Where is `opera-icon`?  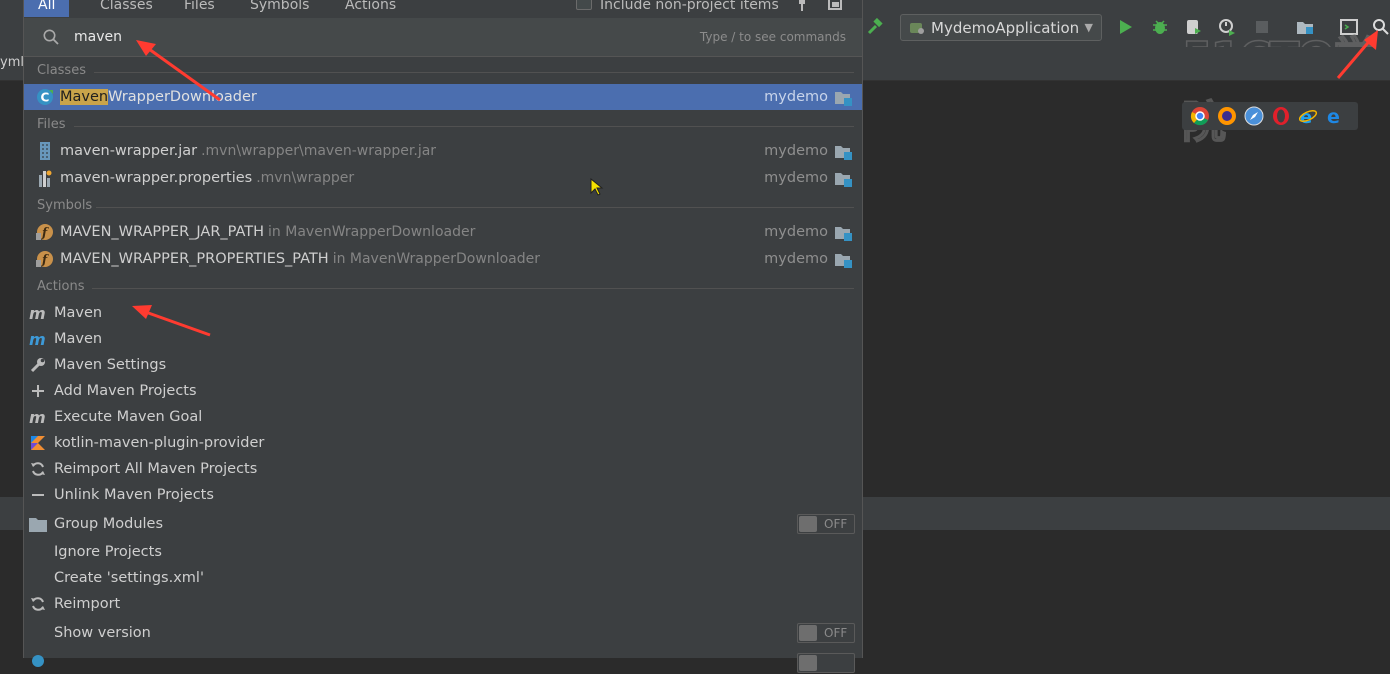 opera-icon is located at coordinates (1281, 116).